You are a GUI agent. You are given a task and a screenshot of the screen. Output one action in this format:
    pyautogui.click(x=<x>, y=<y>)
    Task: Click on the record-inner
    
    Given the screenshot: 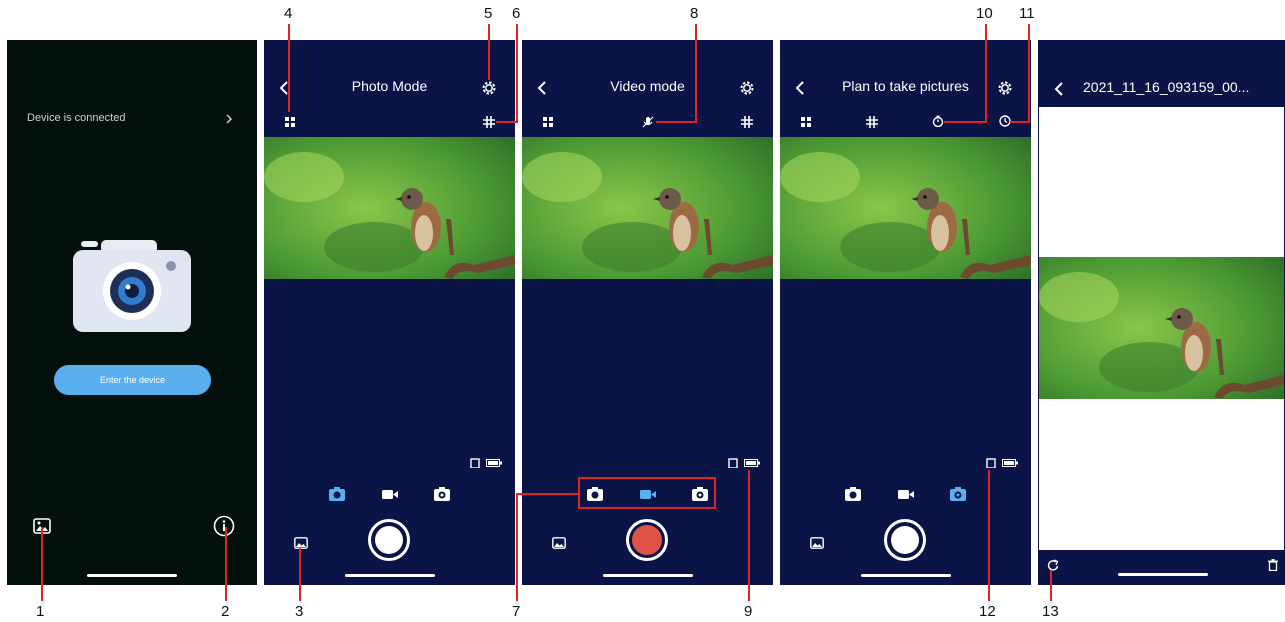 What is the action you would take?
    pyautogui.click(x=647, y=540)
    